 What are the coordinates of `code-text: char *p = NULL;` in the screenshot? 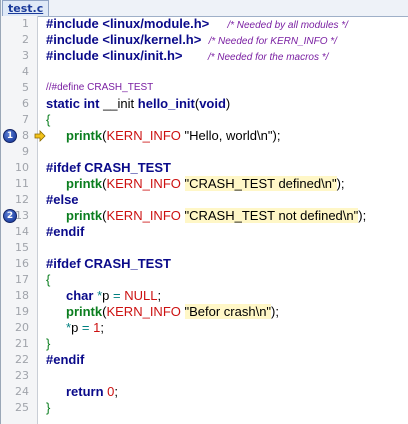 It's located at (113, 296).